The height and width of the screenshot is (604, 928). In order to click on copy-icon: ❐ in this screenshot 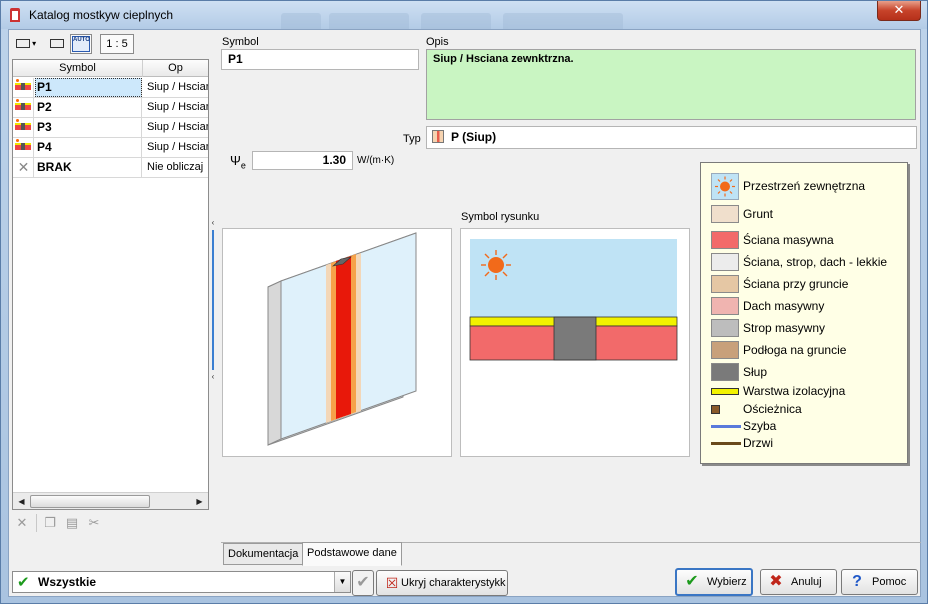, I will do `click(50, 523)`.